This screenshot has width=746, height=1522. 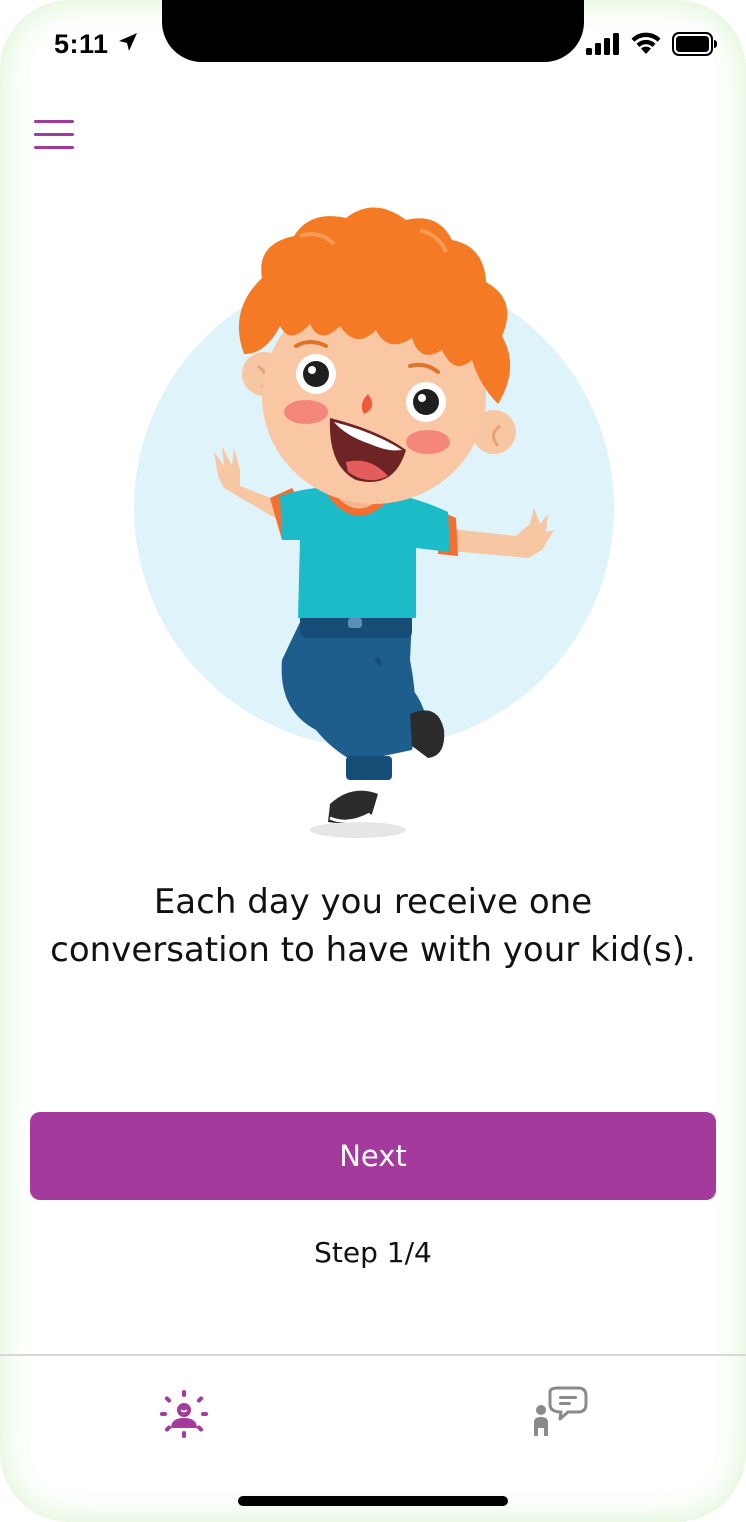 What do you see at coordinates (603, 46) in the screenshot?
I see `cellular-signal-icon` at bounding box center [603, 46].